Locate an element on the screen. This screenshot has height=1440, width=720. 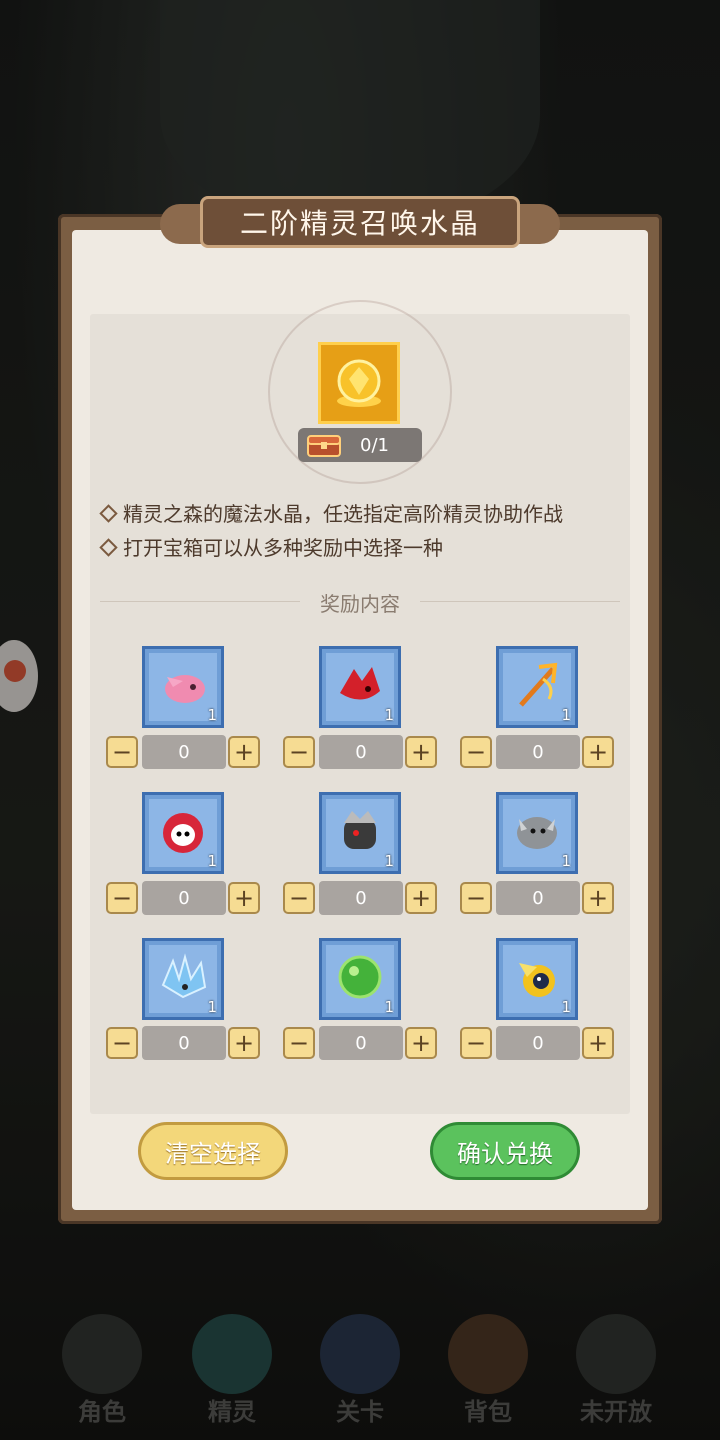
yellow-crystal-icon is located at coordinates (359, 383).